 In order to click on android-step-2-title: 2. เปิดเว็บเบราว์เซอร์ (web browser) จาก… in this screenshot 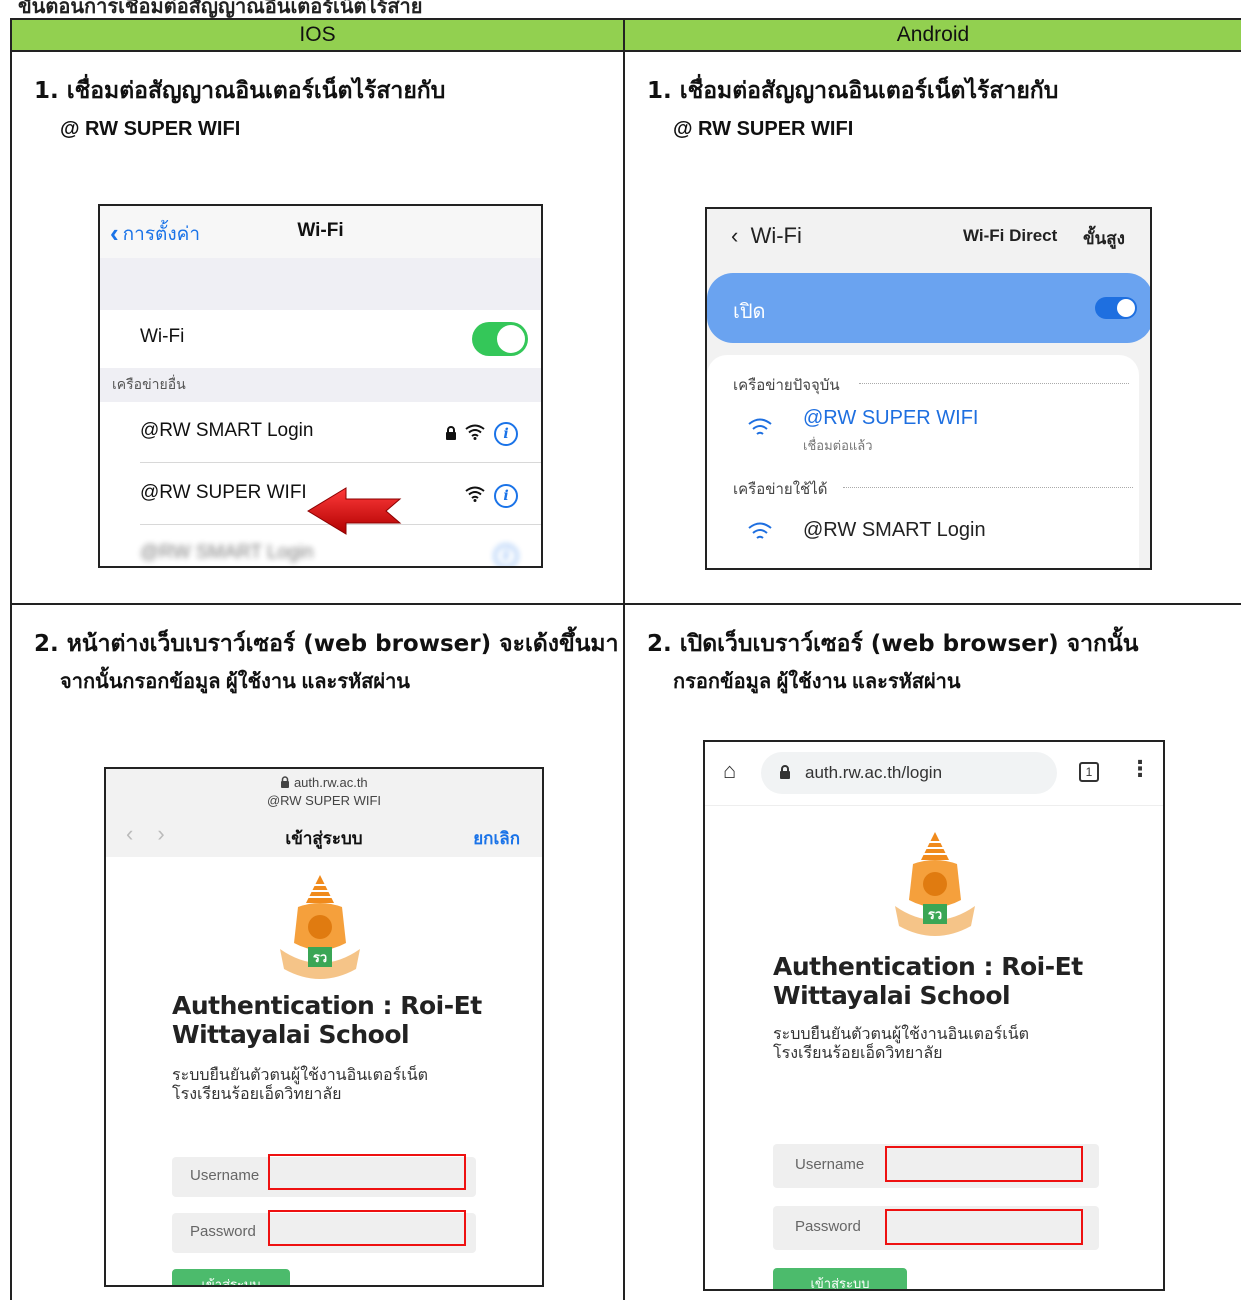, I will do `click(892, 663)`.